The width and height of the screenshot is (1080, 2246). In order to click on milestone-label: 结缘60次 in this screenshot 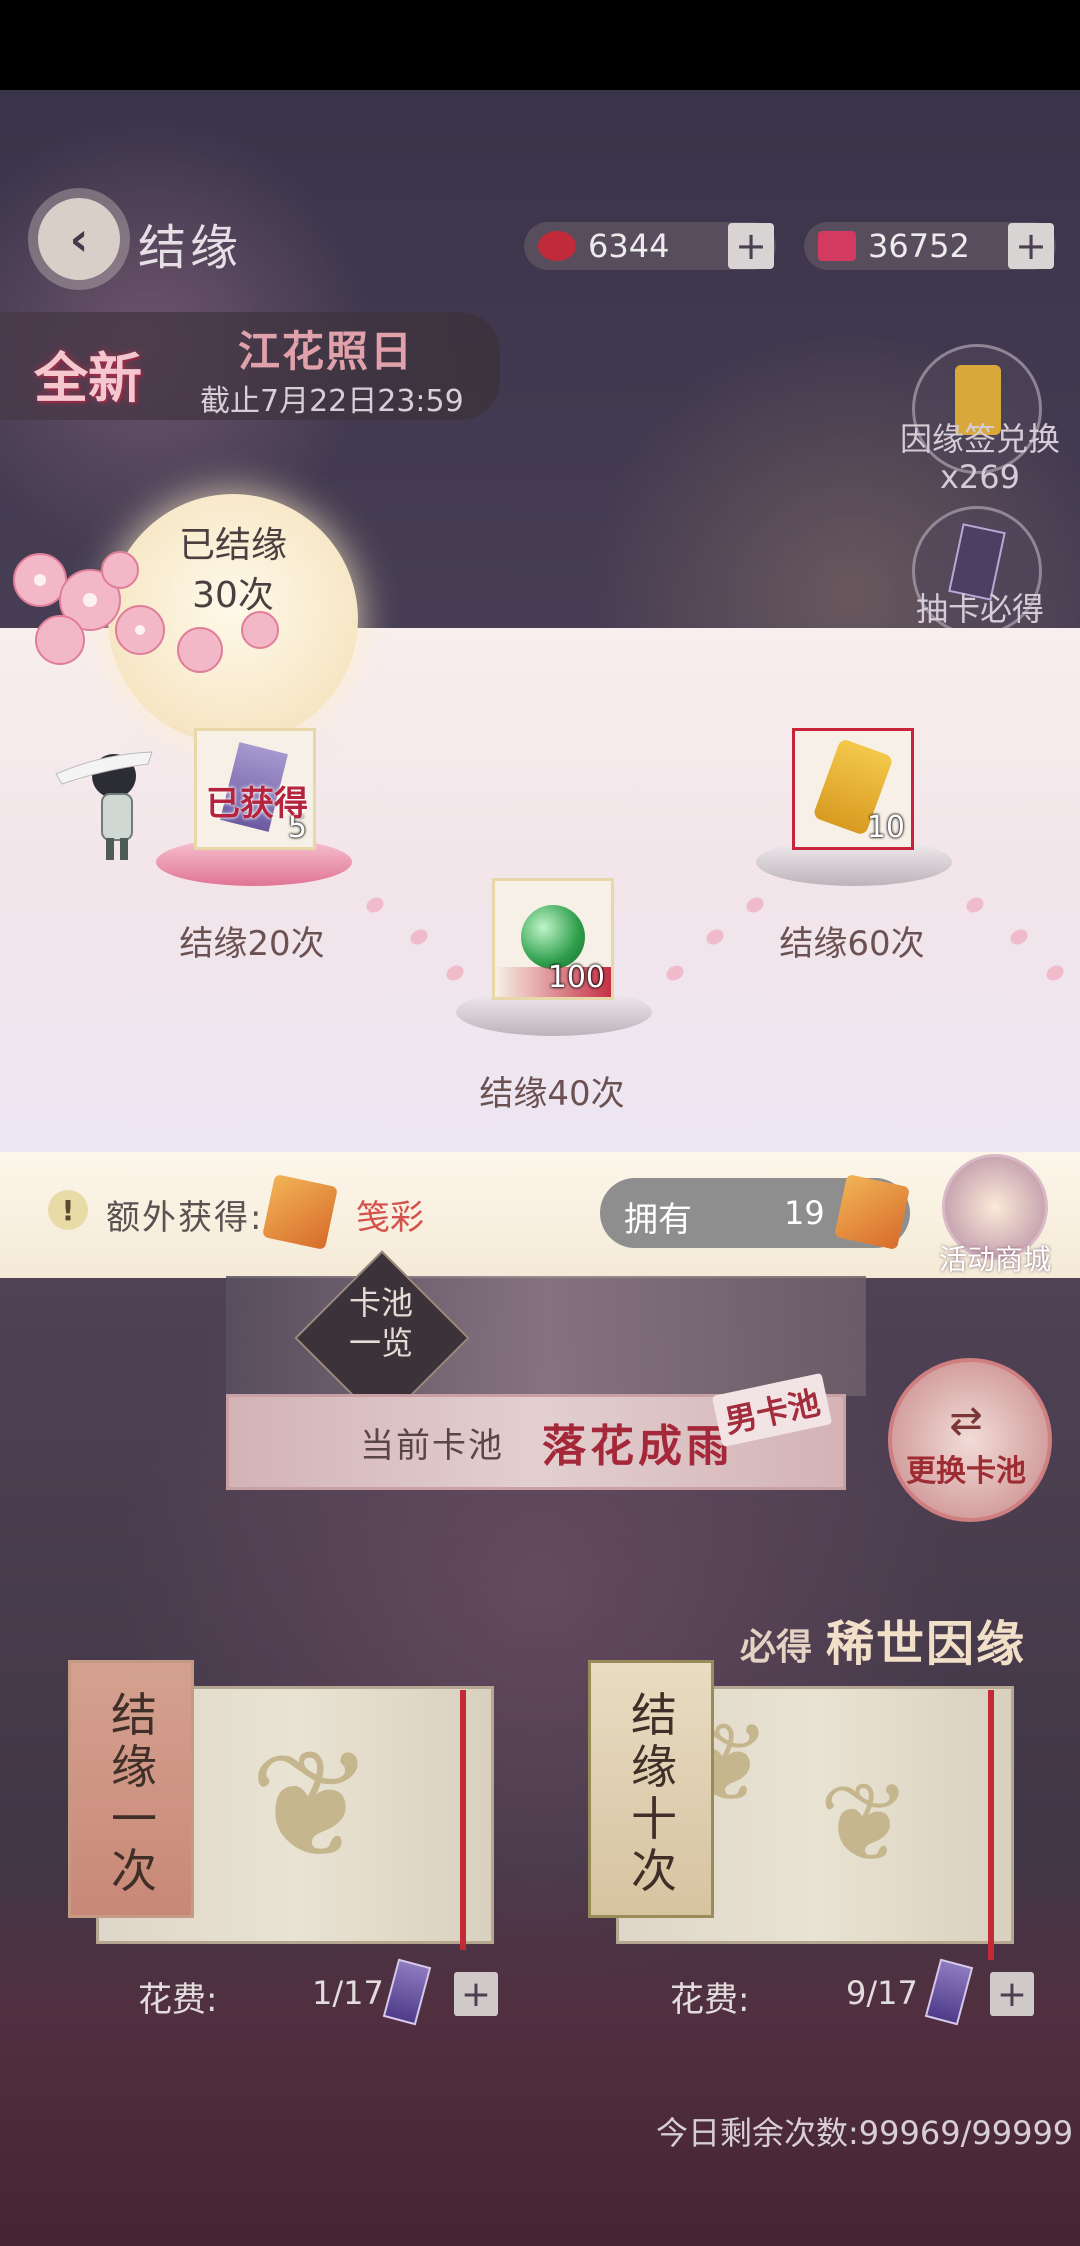, I will do `click(852, 944)`.